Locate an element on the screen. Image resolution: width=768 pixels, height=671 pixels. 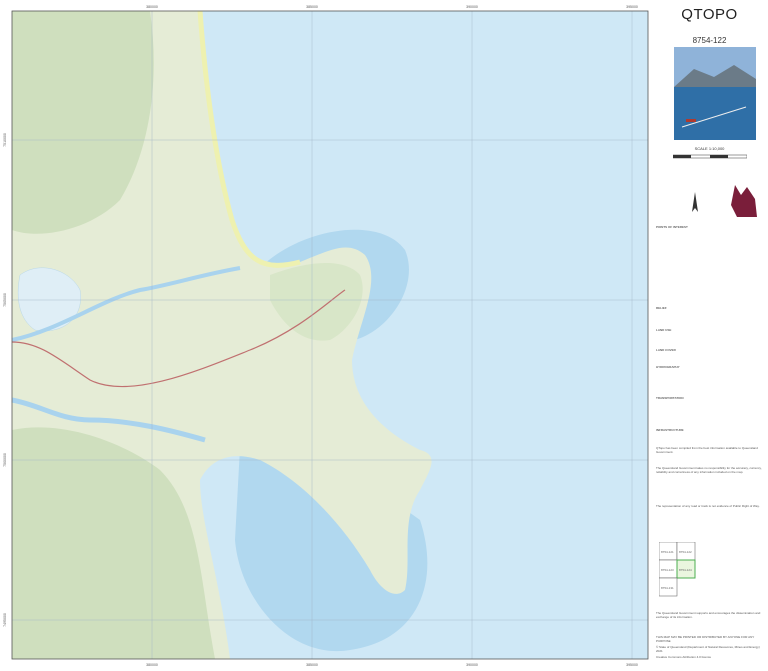
grid-label-bottom-3: 390000 is located at coordinates (472, 665).